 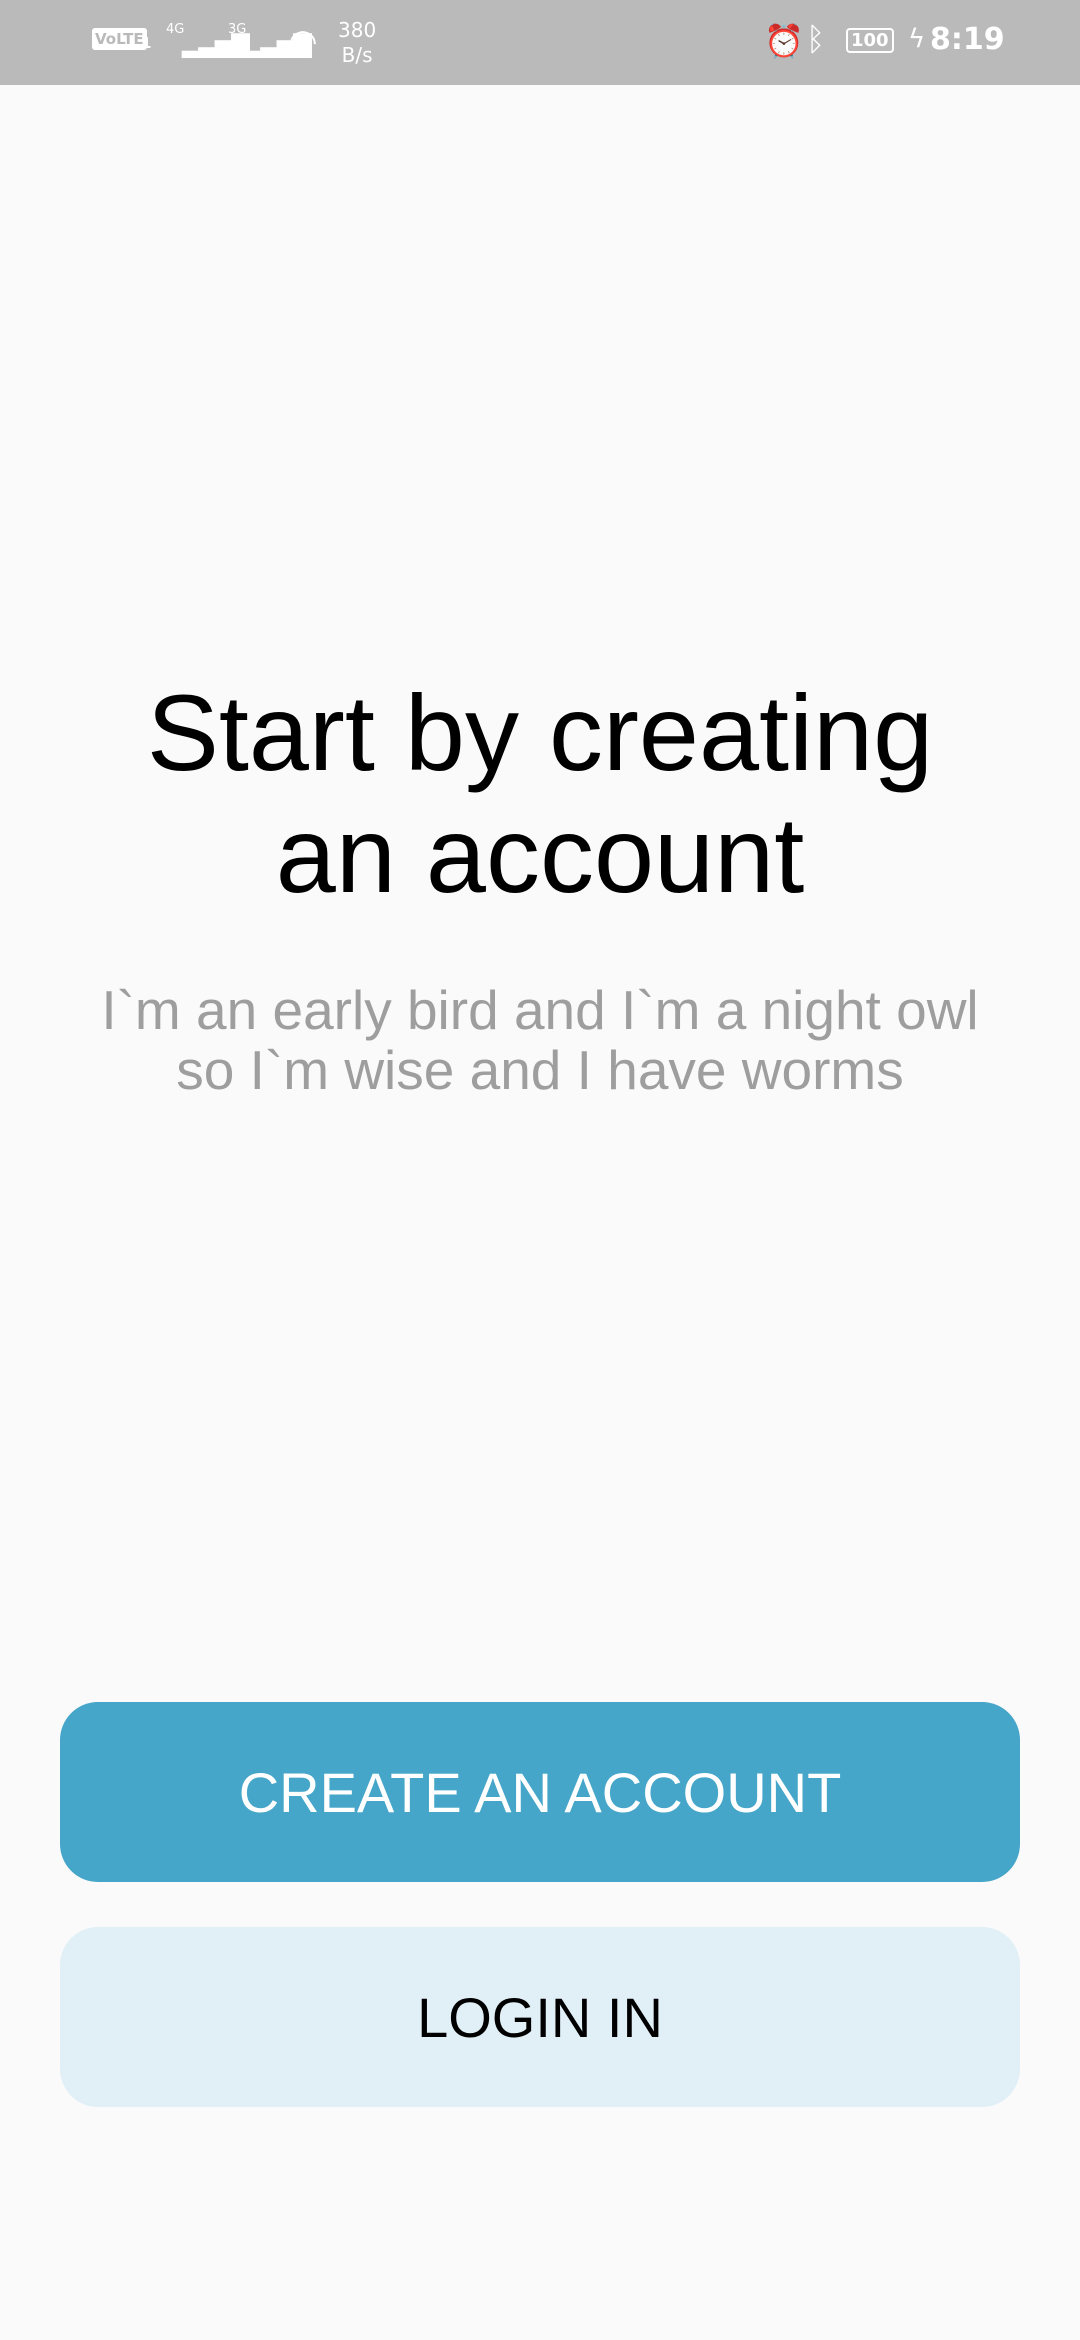 What do you see at coordinates (540, 1070) in the screenshot?
I see `subtitle-line: so I`m wise and I have worms` at bounding box center [540, 1070].